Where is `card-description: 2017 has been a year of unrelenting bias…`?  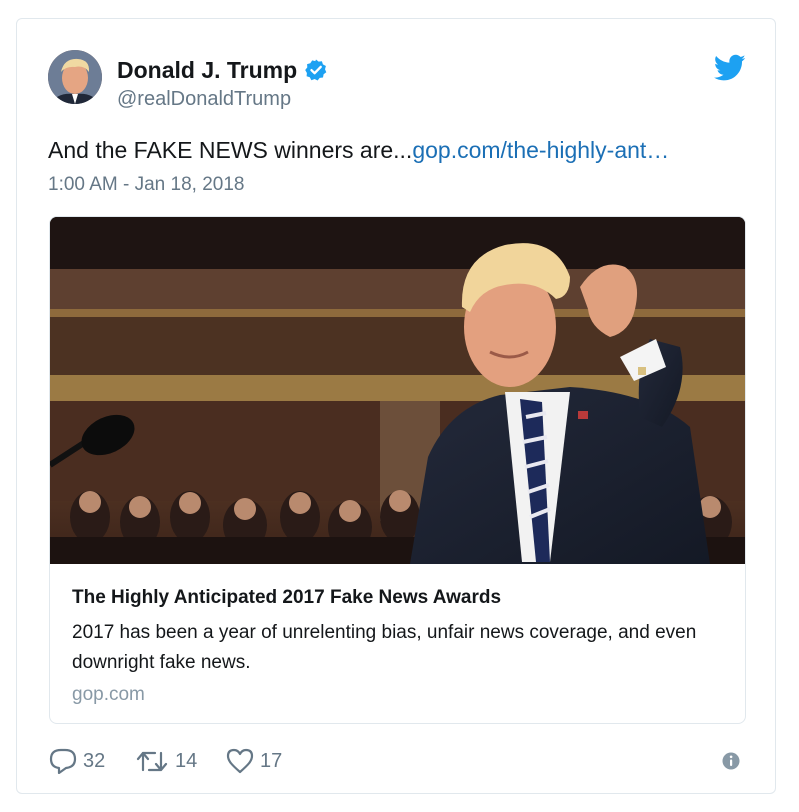
card-description: 2017 has been a year of unrelenting bias… is located at coordinates (384, 647).